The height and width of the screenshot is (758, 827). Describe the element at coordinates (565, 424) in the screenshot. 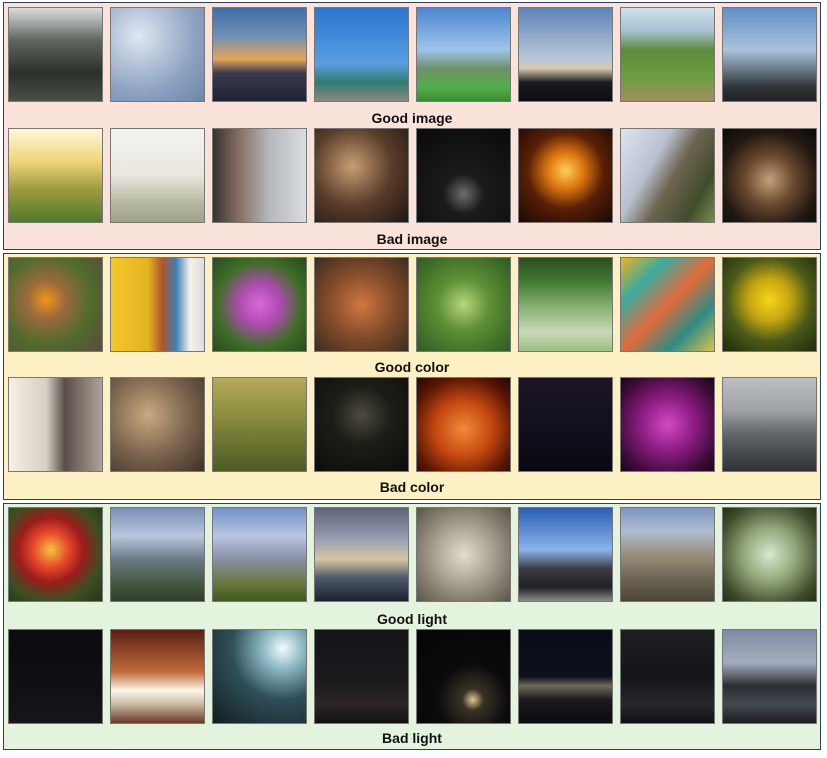

I see `dark-purple-scene-thumbnail` at that location.